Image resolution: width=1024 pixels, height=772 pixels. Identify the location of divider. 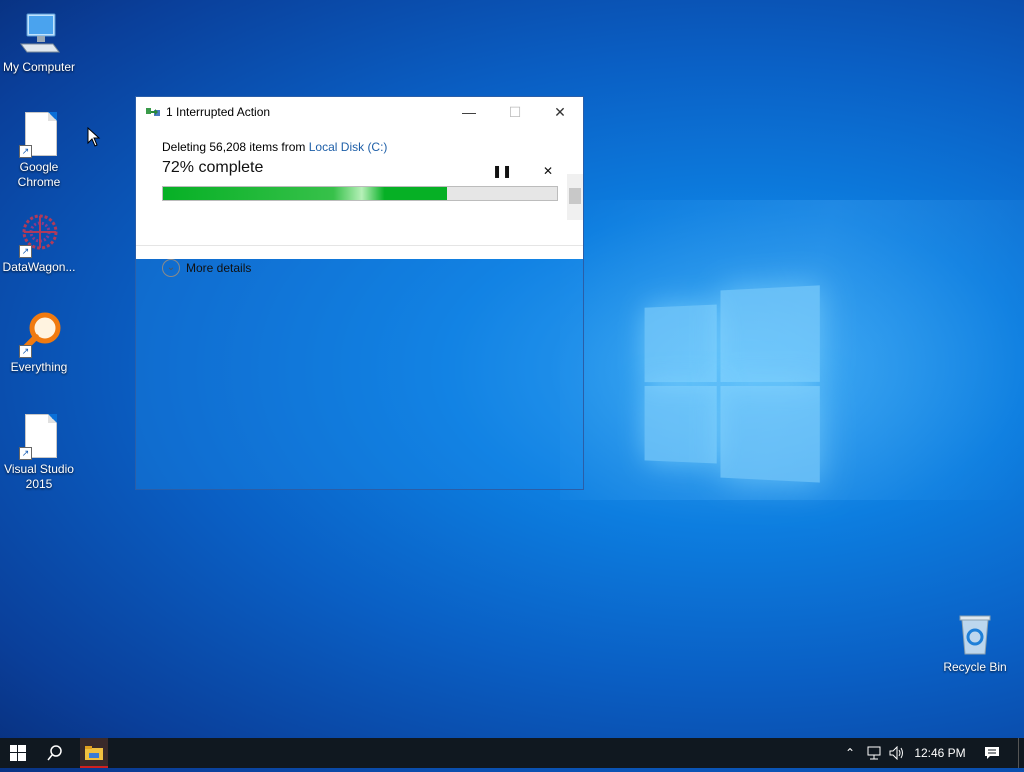
(359, 245).